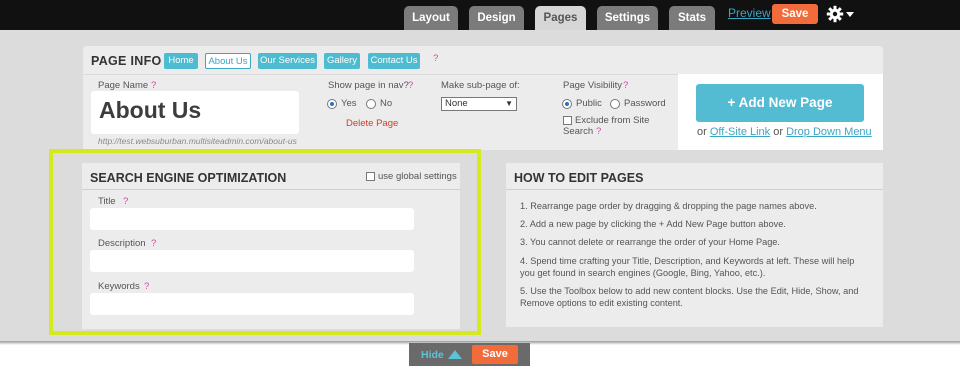  I want to click on visibility-password-label: Password, so click(645, 103).